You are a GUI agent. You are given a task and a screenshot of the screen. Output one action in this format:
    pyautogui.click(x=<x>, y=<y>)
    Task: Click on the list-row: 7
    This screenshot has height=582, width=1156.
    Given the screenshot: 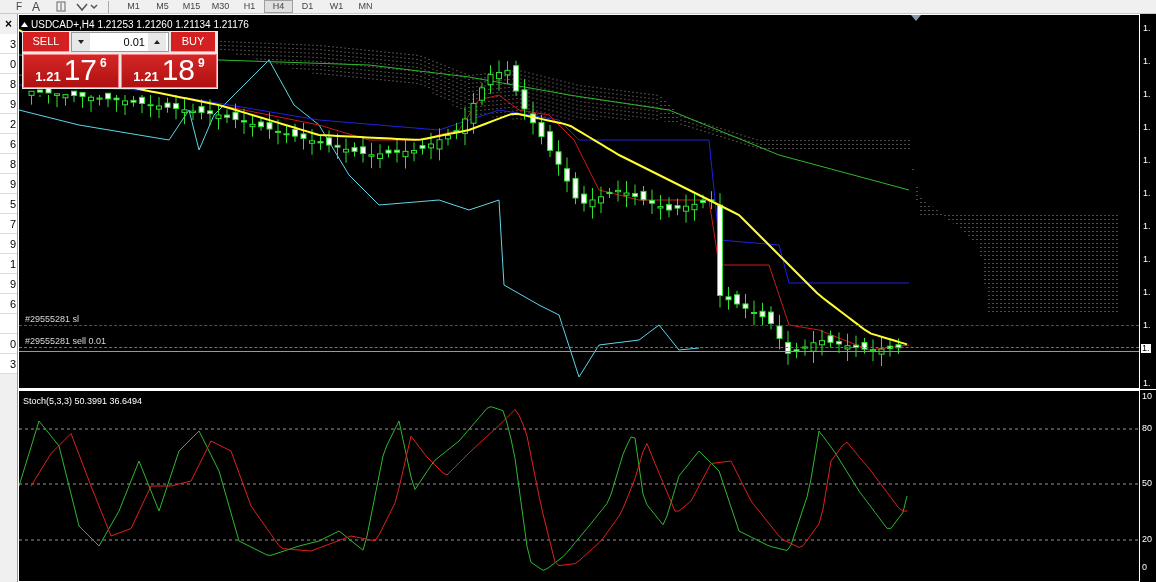 What is the action you would take?
    pyautogui.click(x=8, y=224)
    